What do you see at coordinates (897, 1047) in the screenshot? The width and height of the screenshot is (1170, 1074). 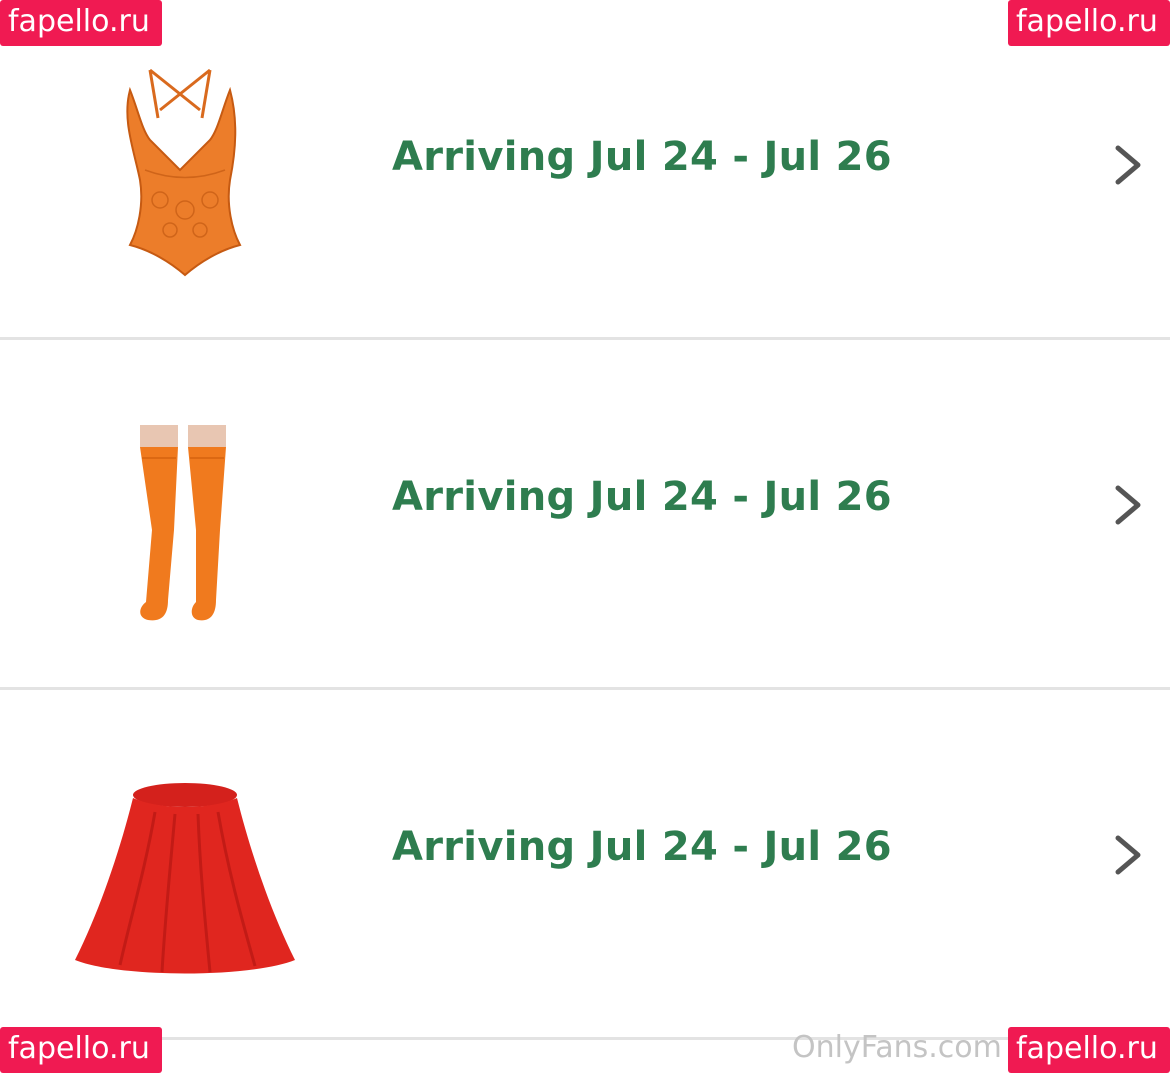 I see `onlyfans-watermark: OnlyFans.com` at bounding box center [897, 1047].